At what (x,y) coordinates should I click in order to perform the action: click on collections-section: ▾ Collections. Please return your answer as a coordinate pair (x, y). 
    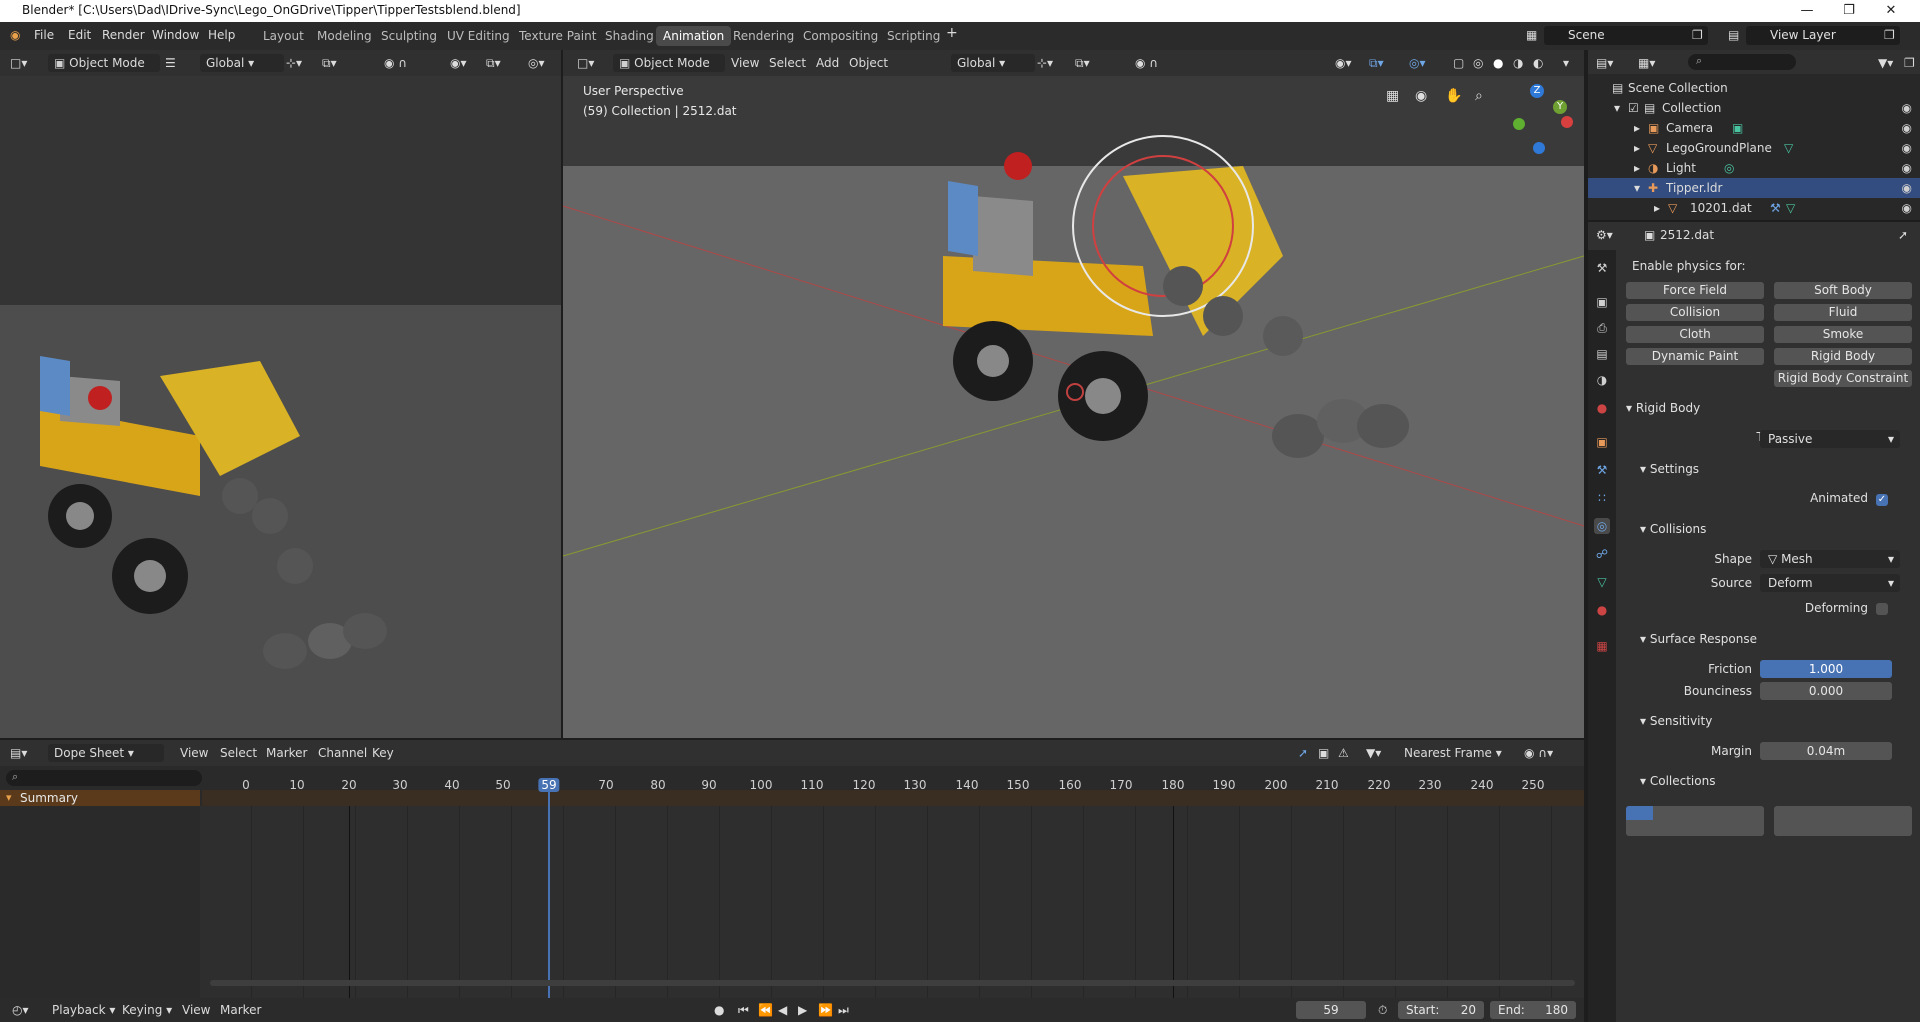
    Looking at the image, I should click on (1677, 781).